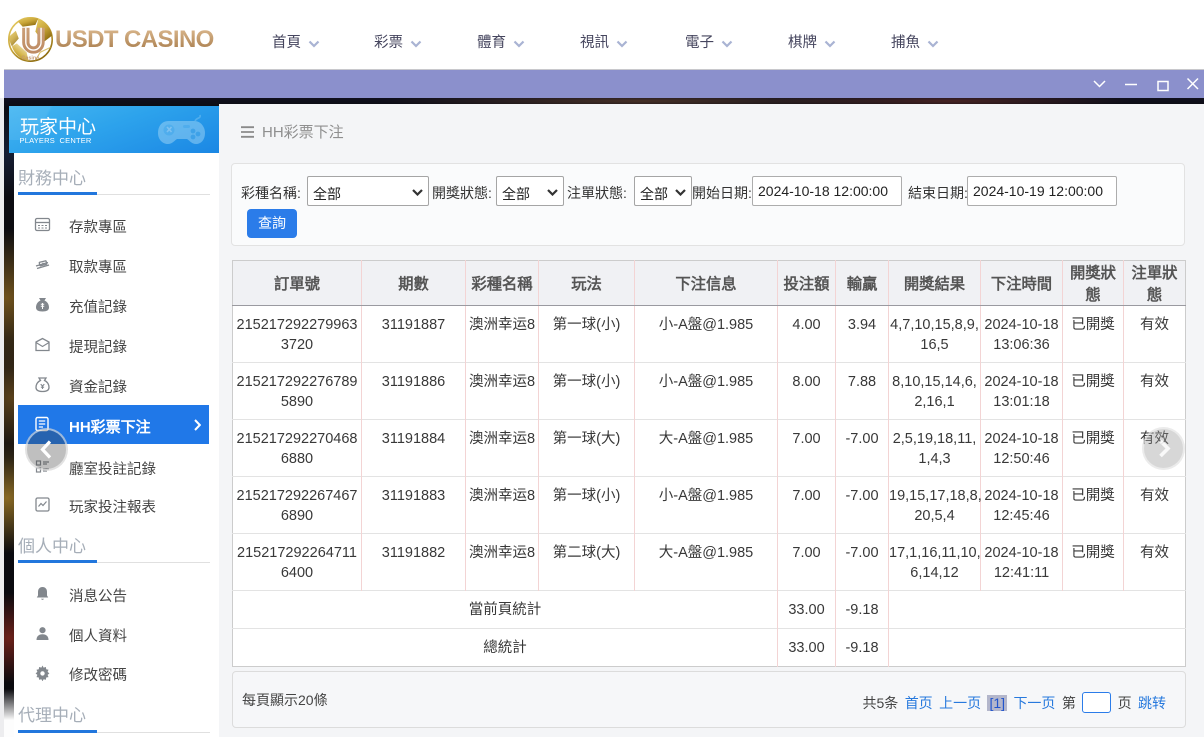  I want to click on svg-text: Casino, so click(31, 59).